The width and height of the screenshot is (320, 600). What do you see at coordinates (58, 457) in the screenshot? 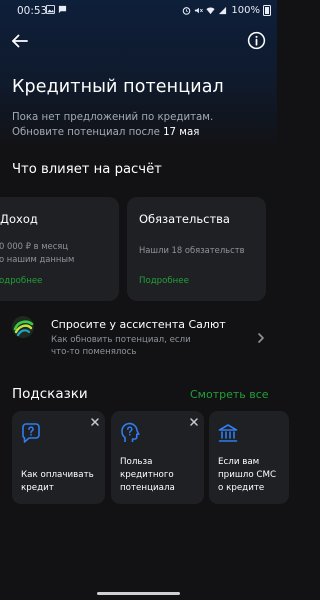
I see `hint-card-payment: Как оплачивать кредит` at bounding box center [58, 457].